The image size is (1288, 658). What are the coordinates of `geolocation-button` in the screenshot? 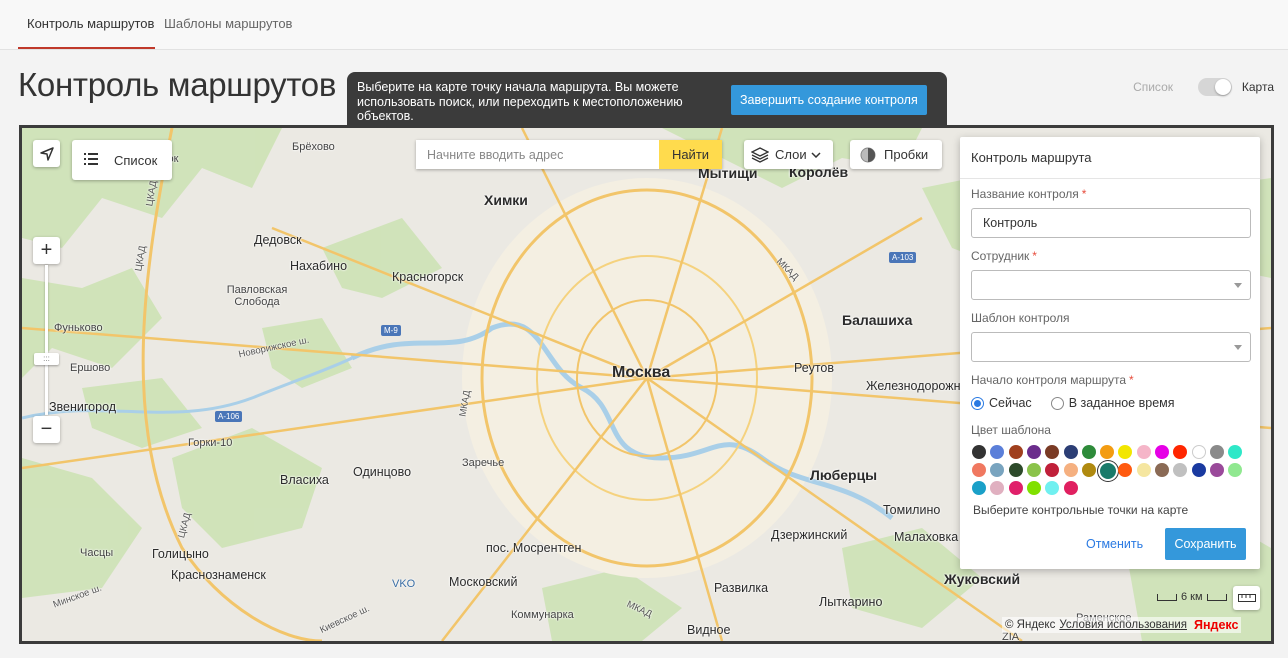 It's located at (46, 153).